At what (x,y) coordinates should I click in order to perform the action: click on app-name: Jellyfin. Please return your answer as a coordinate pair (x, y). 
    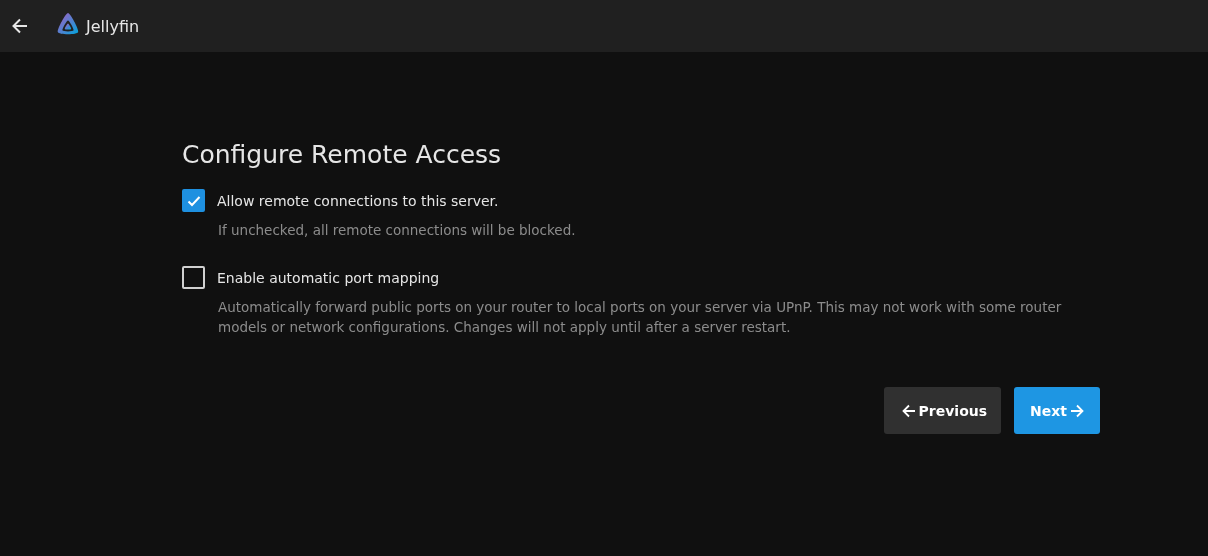
    Looking at the image, I should click on (113, 26).